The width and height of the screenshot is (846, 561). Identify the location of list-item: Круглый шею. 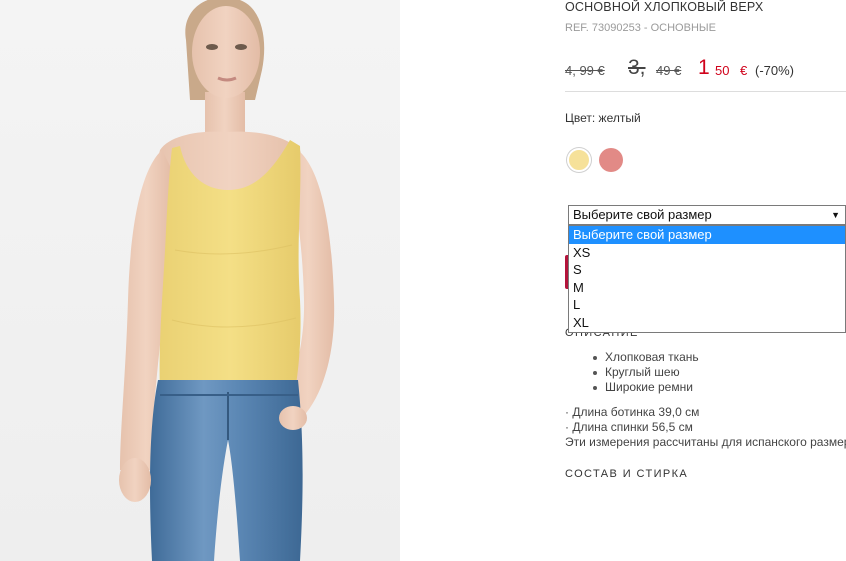
(646, 372).